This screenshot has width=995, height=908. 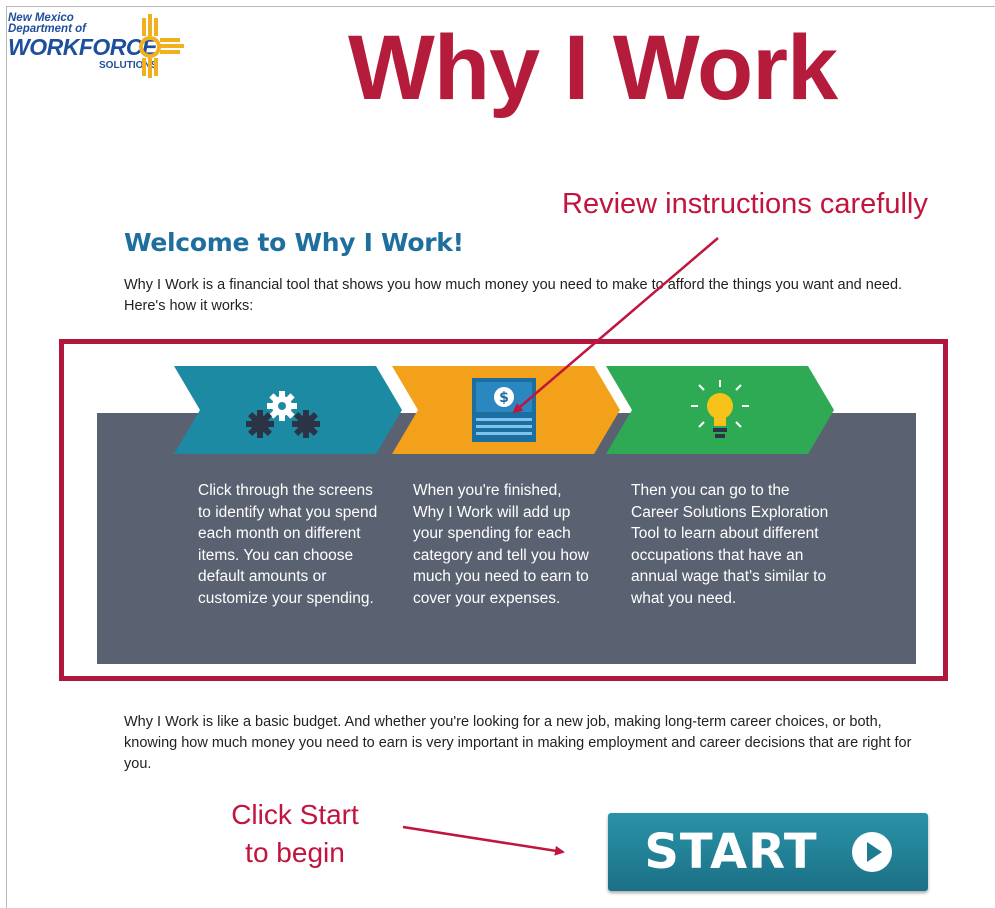 What do you see at coordinates (294, 242) in the screenshot?
I see `welcome-heading: Welcome to Why I Work!` at bounding box center [294, 242].